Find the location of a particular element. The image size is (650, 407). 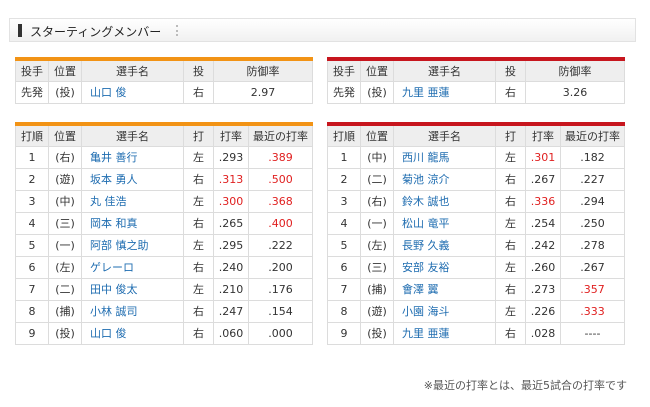

player-link: 西川 龍馬 is located at coordinates (426, 157).